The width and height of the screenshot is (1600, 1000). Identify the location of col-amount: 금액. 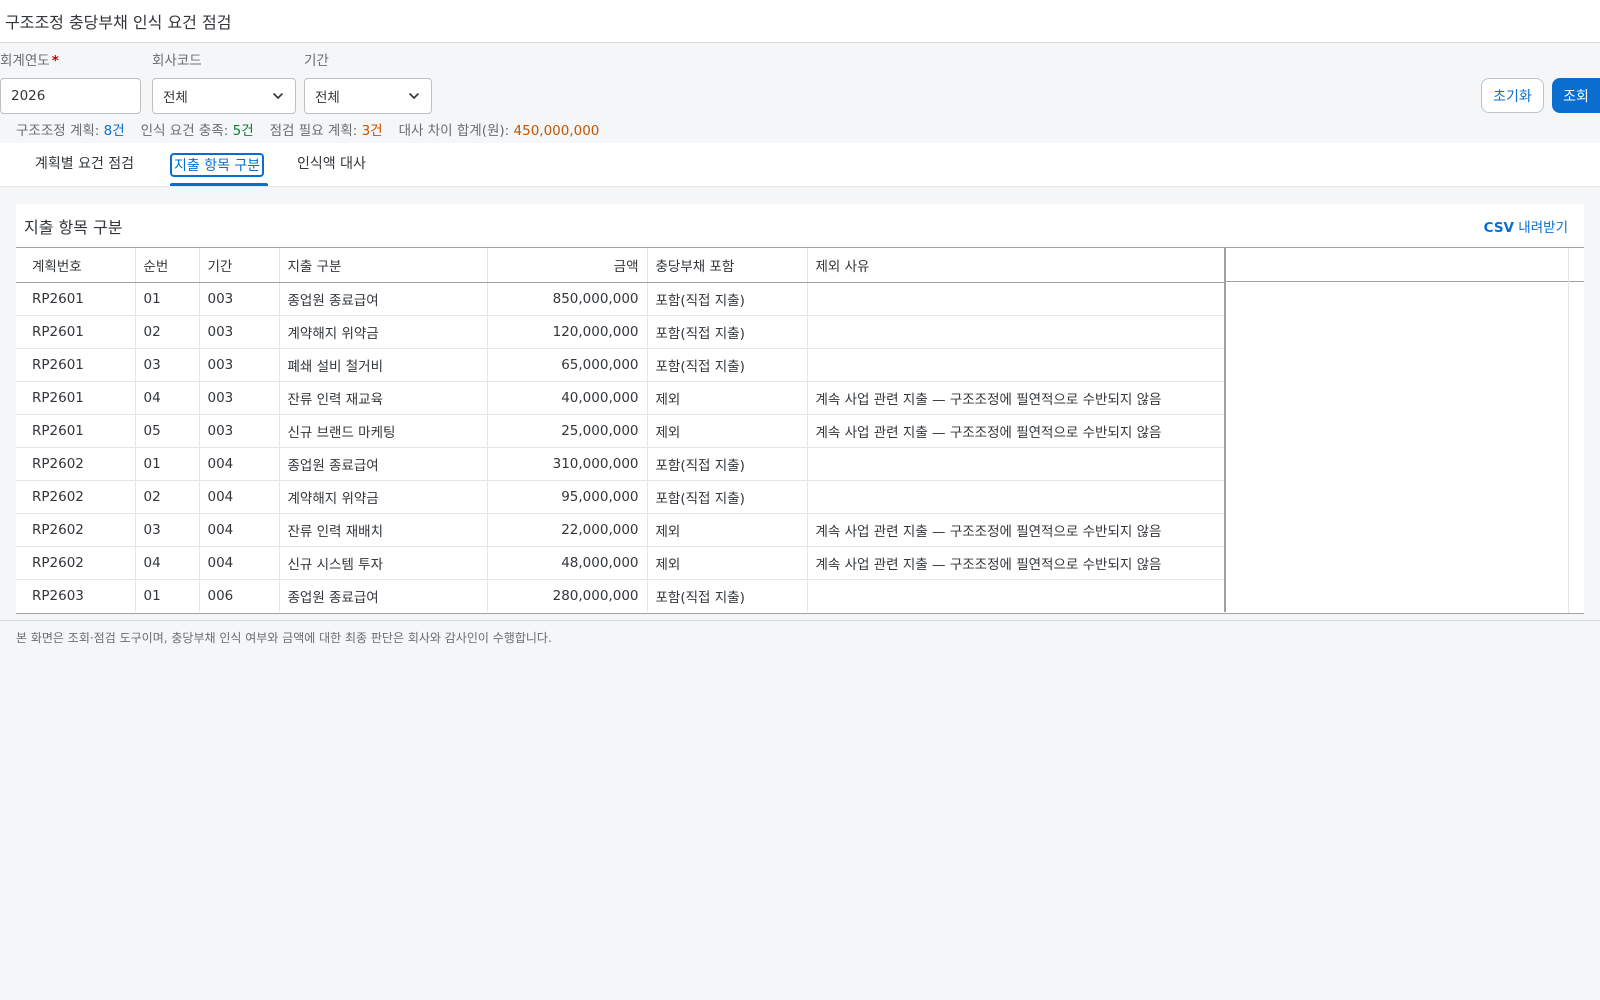
(567, 265).